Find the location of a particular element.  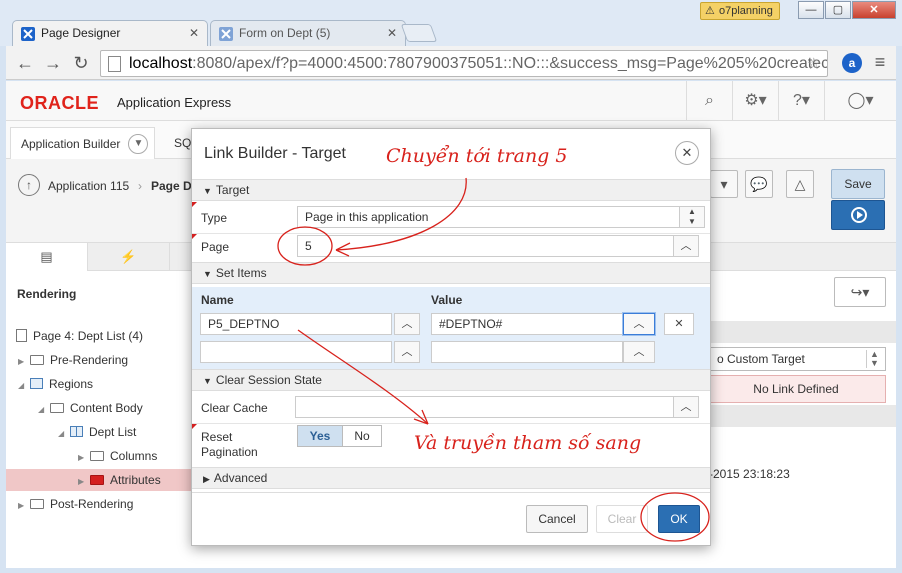

chevron-down-icon: ▼ is located at coordinates (138, 144).